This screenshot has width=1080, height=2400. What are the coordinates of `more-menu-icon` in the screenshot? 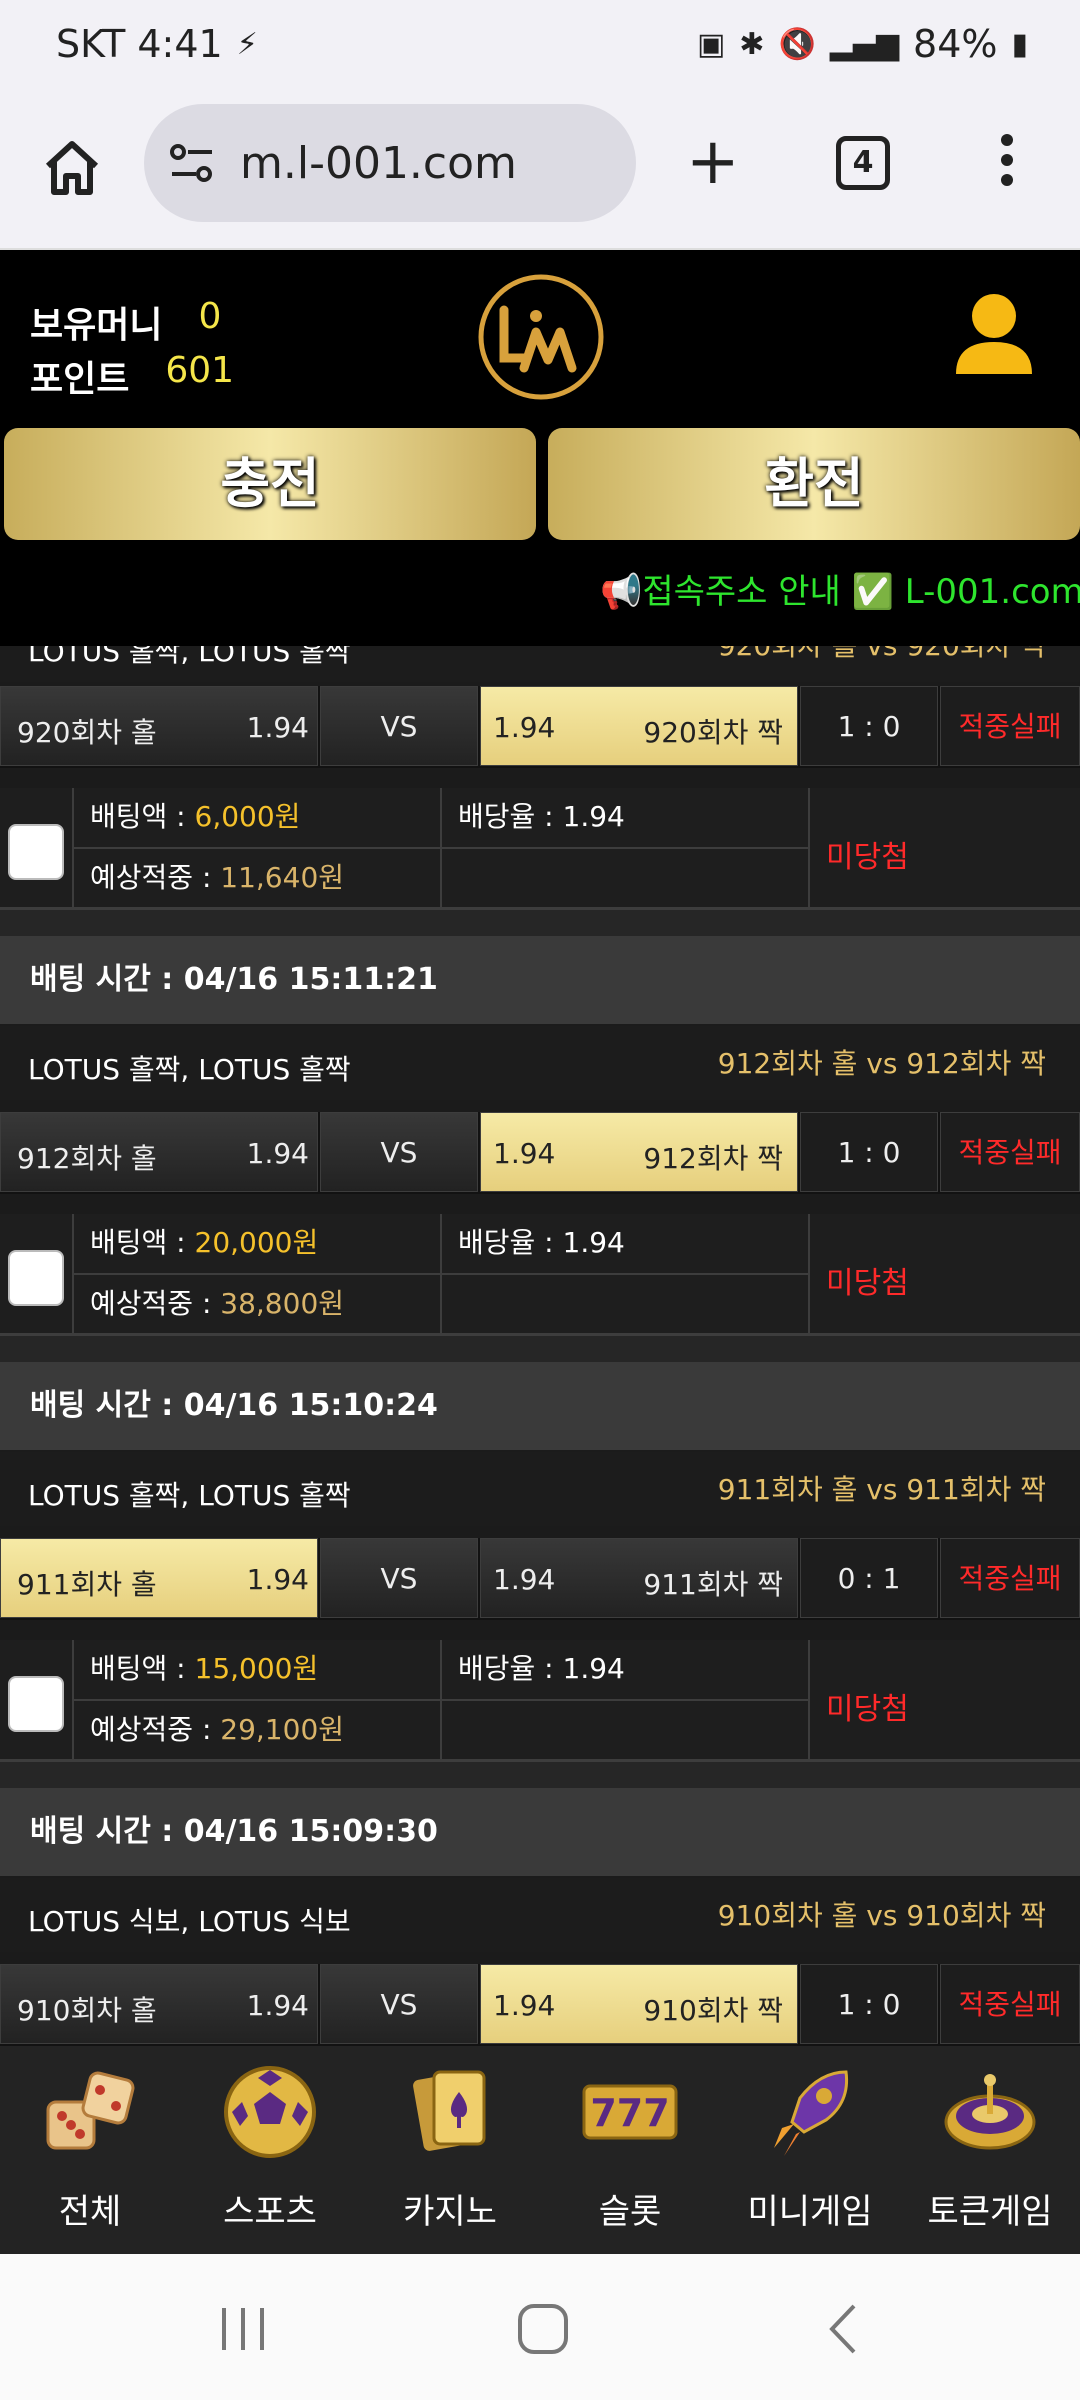 It's located at (1007, 164).